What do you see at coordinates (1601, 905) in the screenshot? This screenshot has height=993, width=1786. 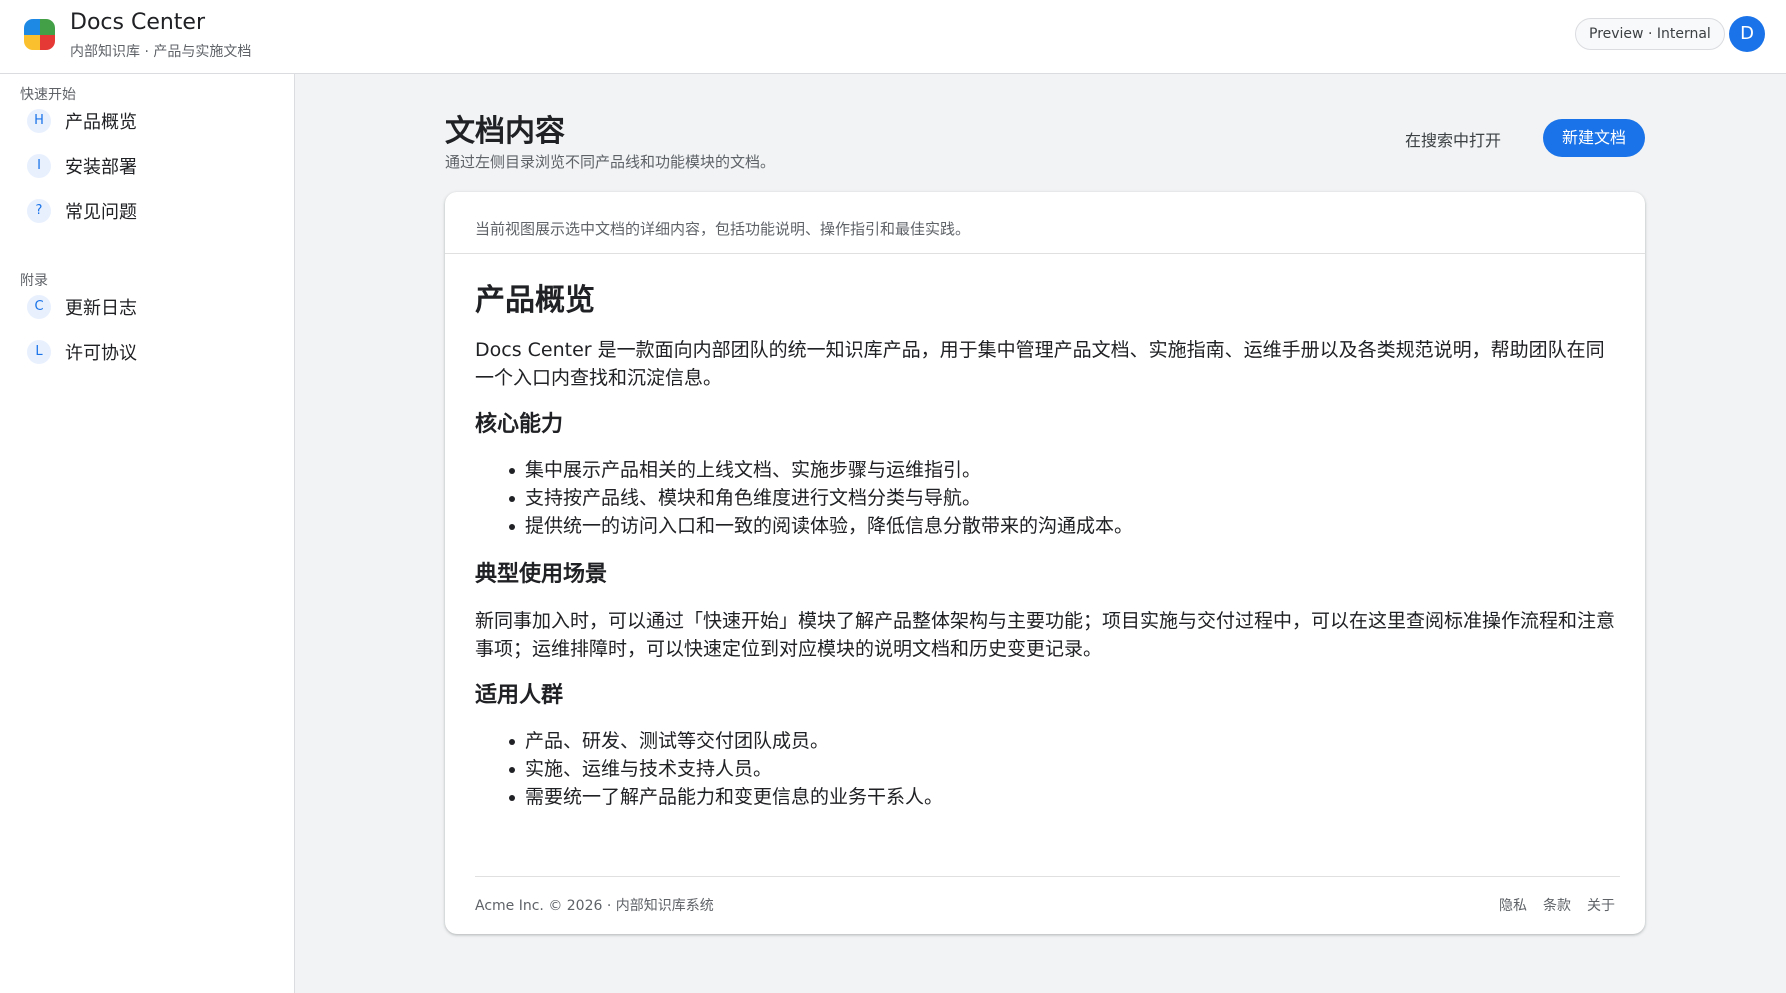 I see `footer-link-about: 关于` at bounding box center [1601, 905].